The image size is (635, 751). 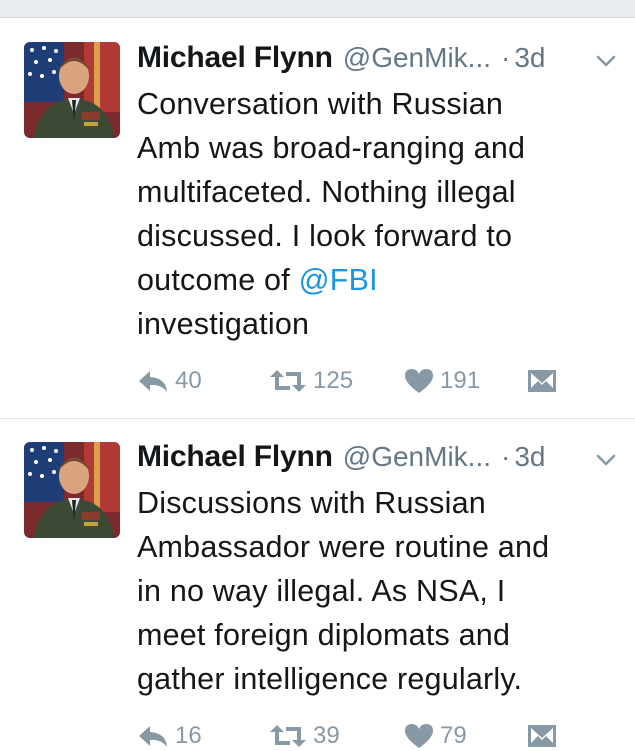 What do you see at coordinates (326, 735) in the screenshot?
I see `retweet-count: 39` at bounding box center [326, 735].